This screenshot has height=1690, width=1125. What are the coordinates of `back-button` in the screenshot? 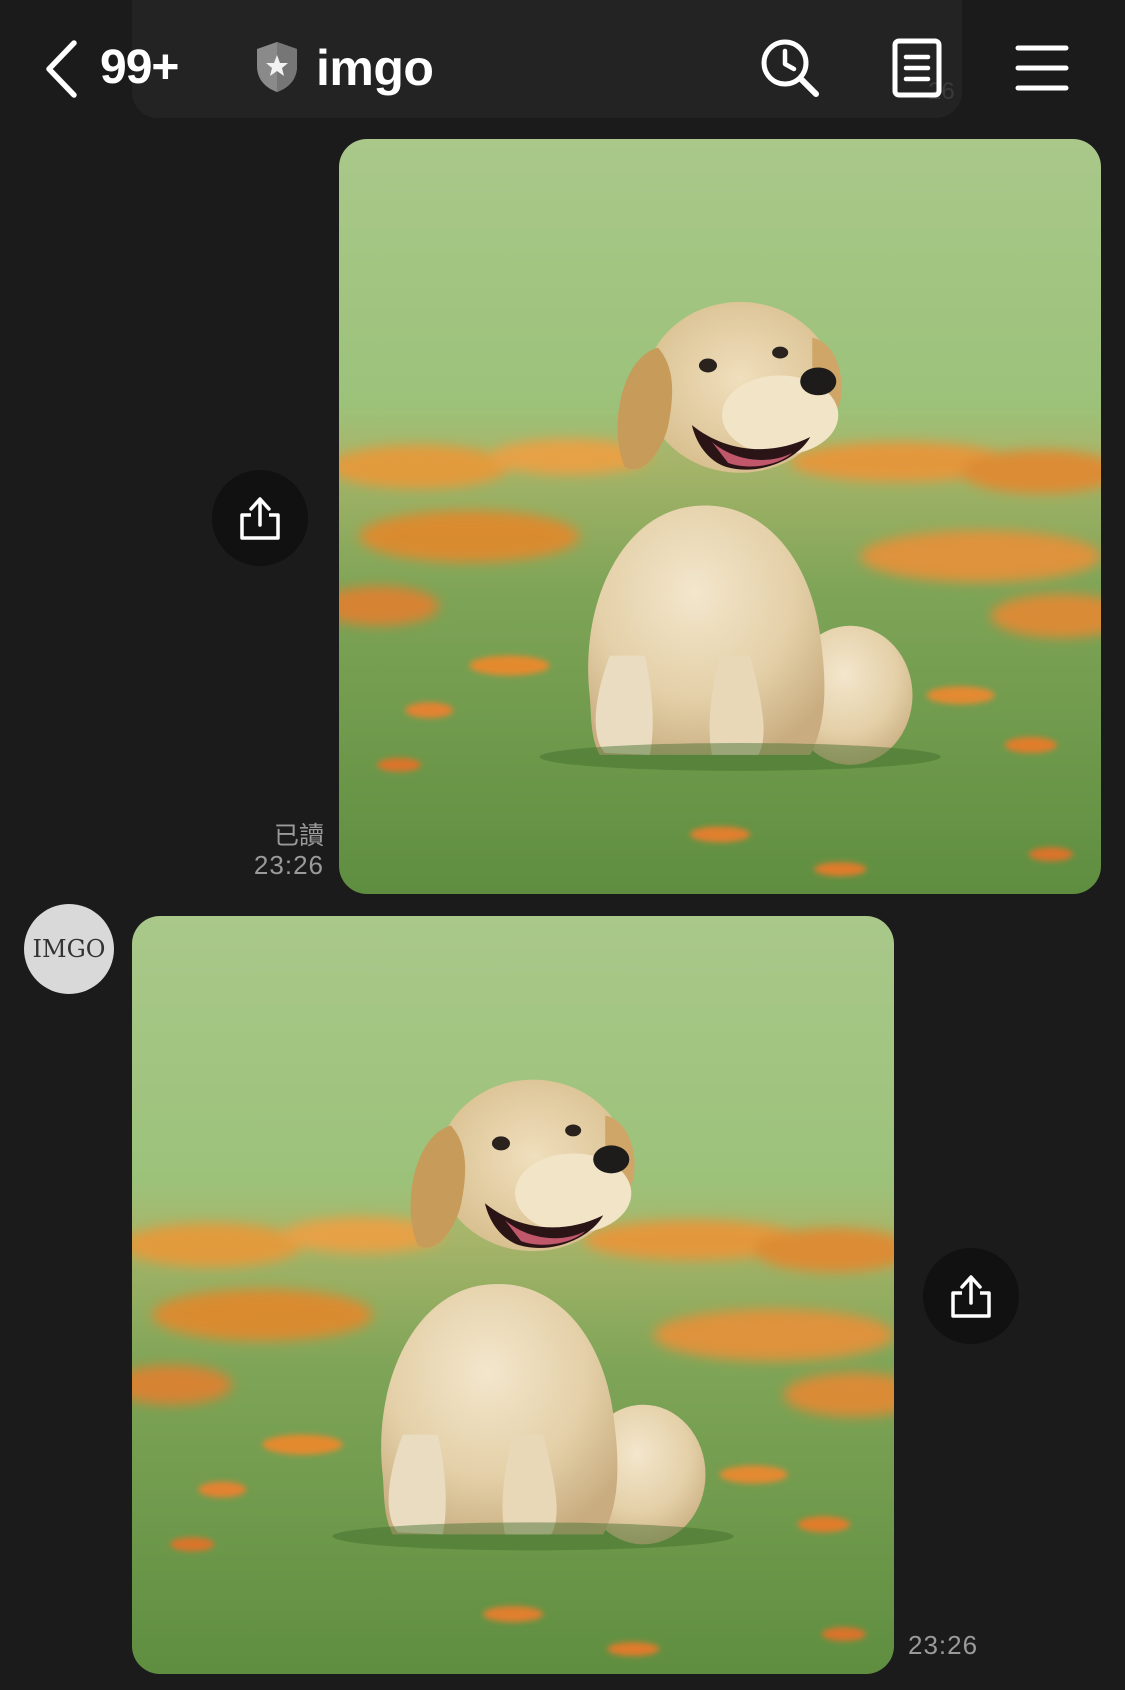 It's located at (61, 69).